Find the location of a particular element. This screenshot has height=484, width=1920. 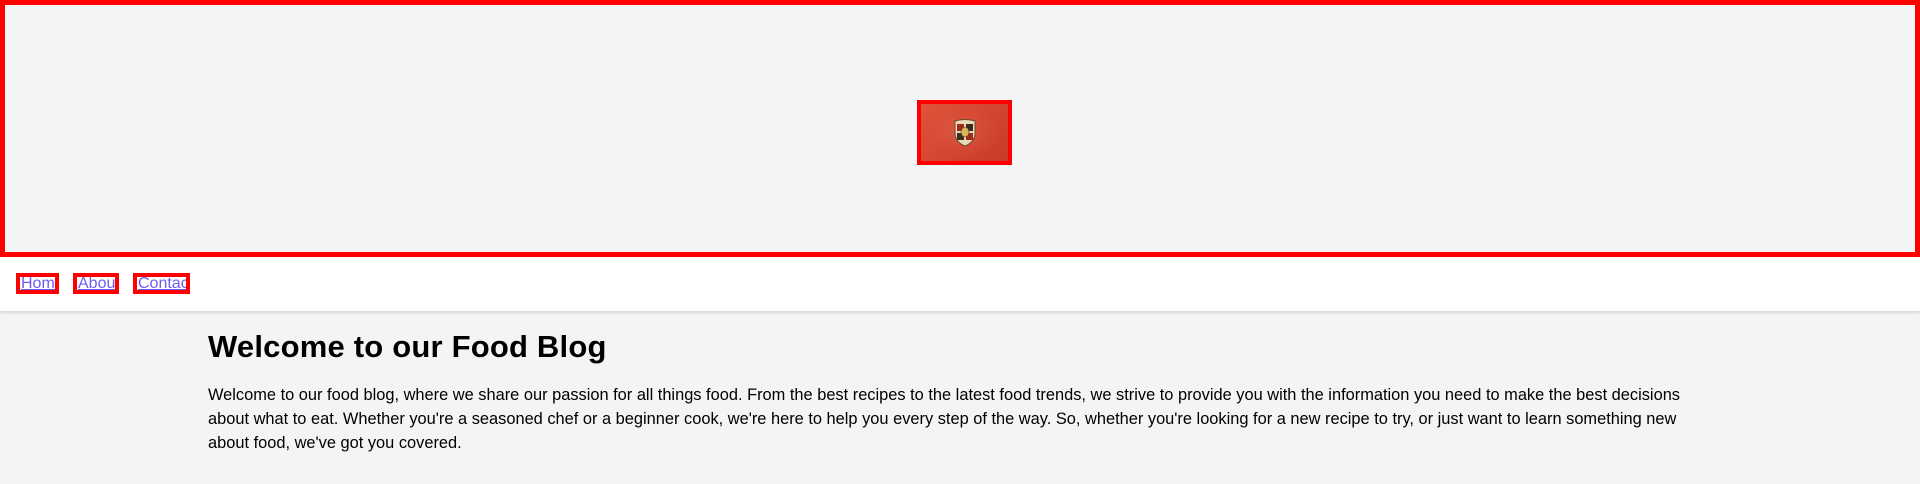

crest-logo-icon is located at coordinates (964, 132).